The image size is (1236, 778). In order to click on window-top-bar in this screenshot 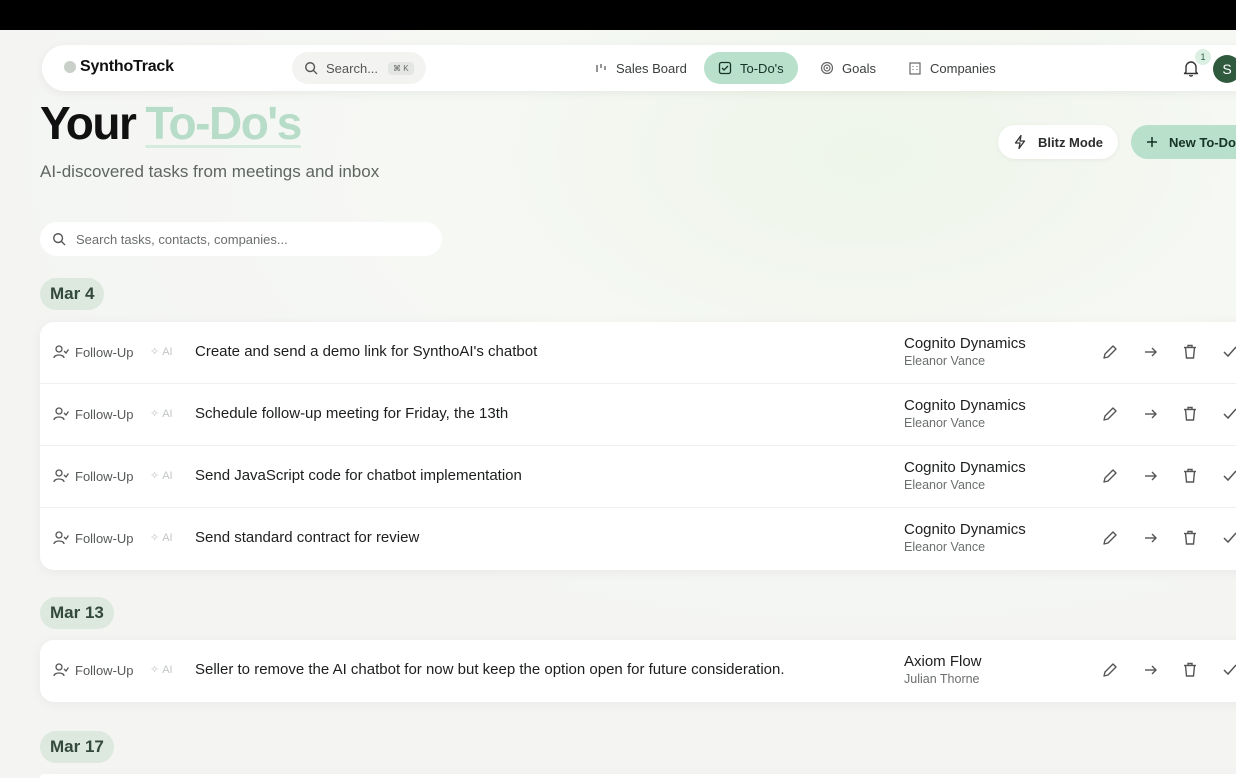, I will do `click(618, 15)`.